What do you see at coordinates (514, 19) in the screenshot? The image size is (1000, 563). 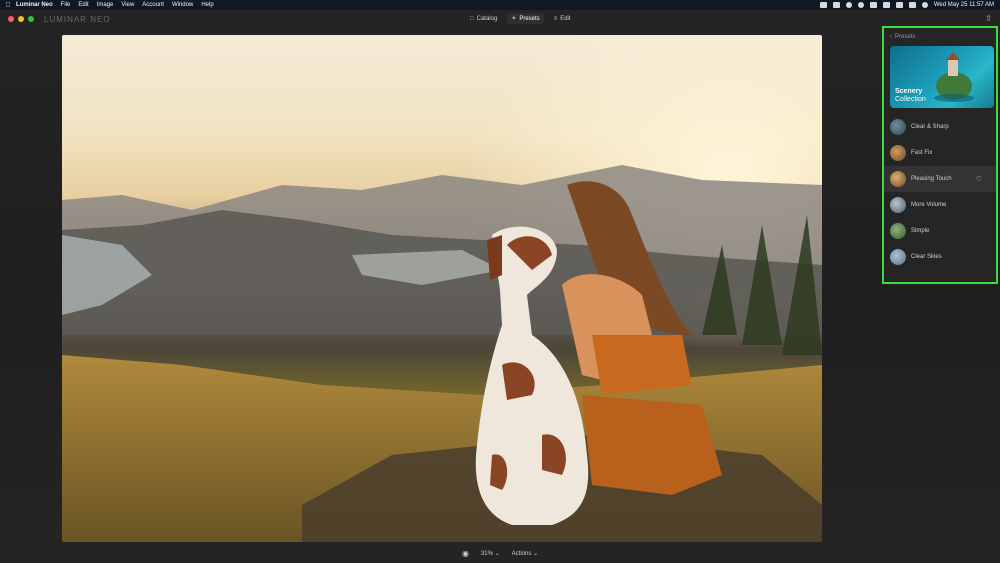 I see `presets-icon: ✦` at bounding box center [514, 19].